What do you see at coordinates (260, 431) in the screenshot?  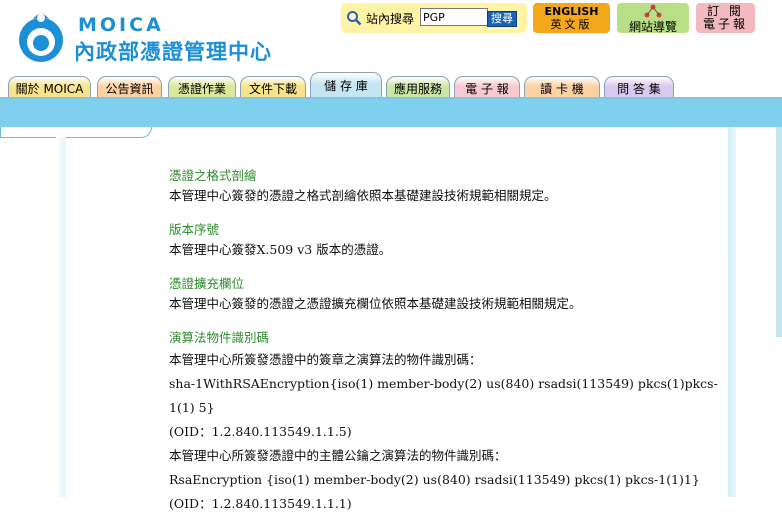 I see `section-text: (OID：1.2.840.113549.1.1.5)` at bounding box center [260, 431].